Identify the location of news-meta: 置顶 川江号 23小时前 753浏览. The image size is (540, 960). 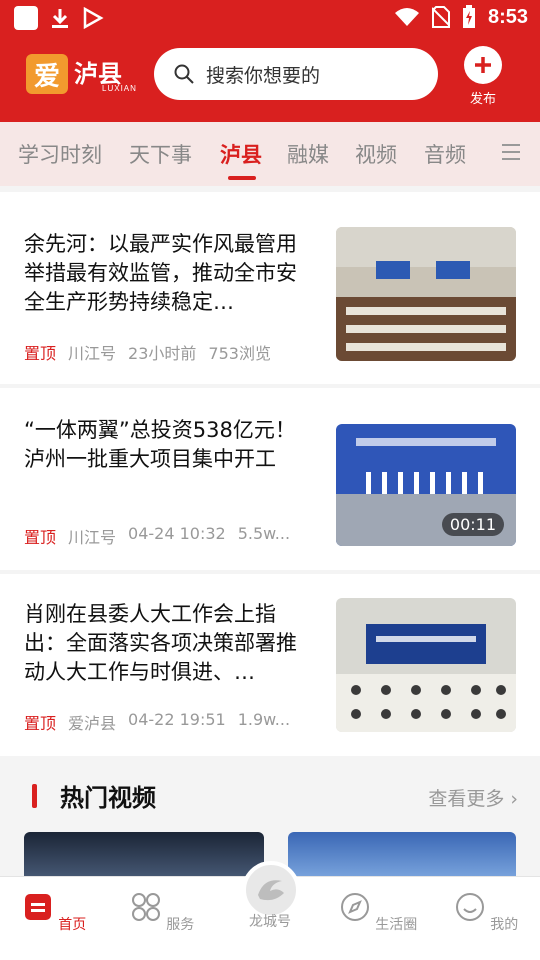
(147, 352).